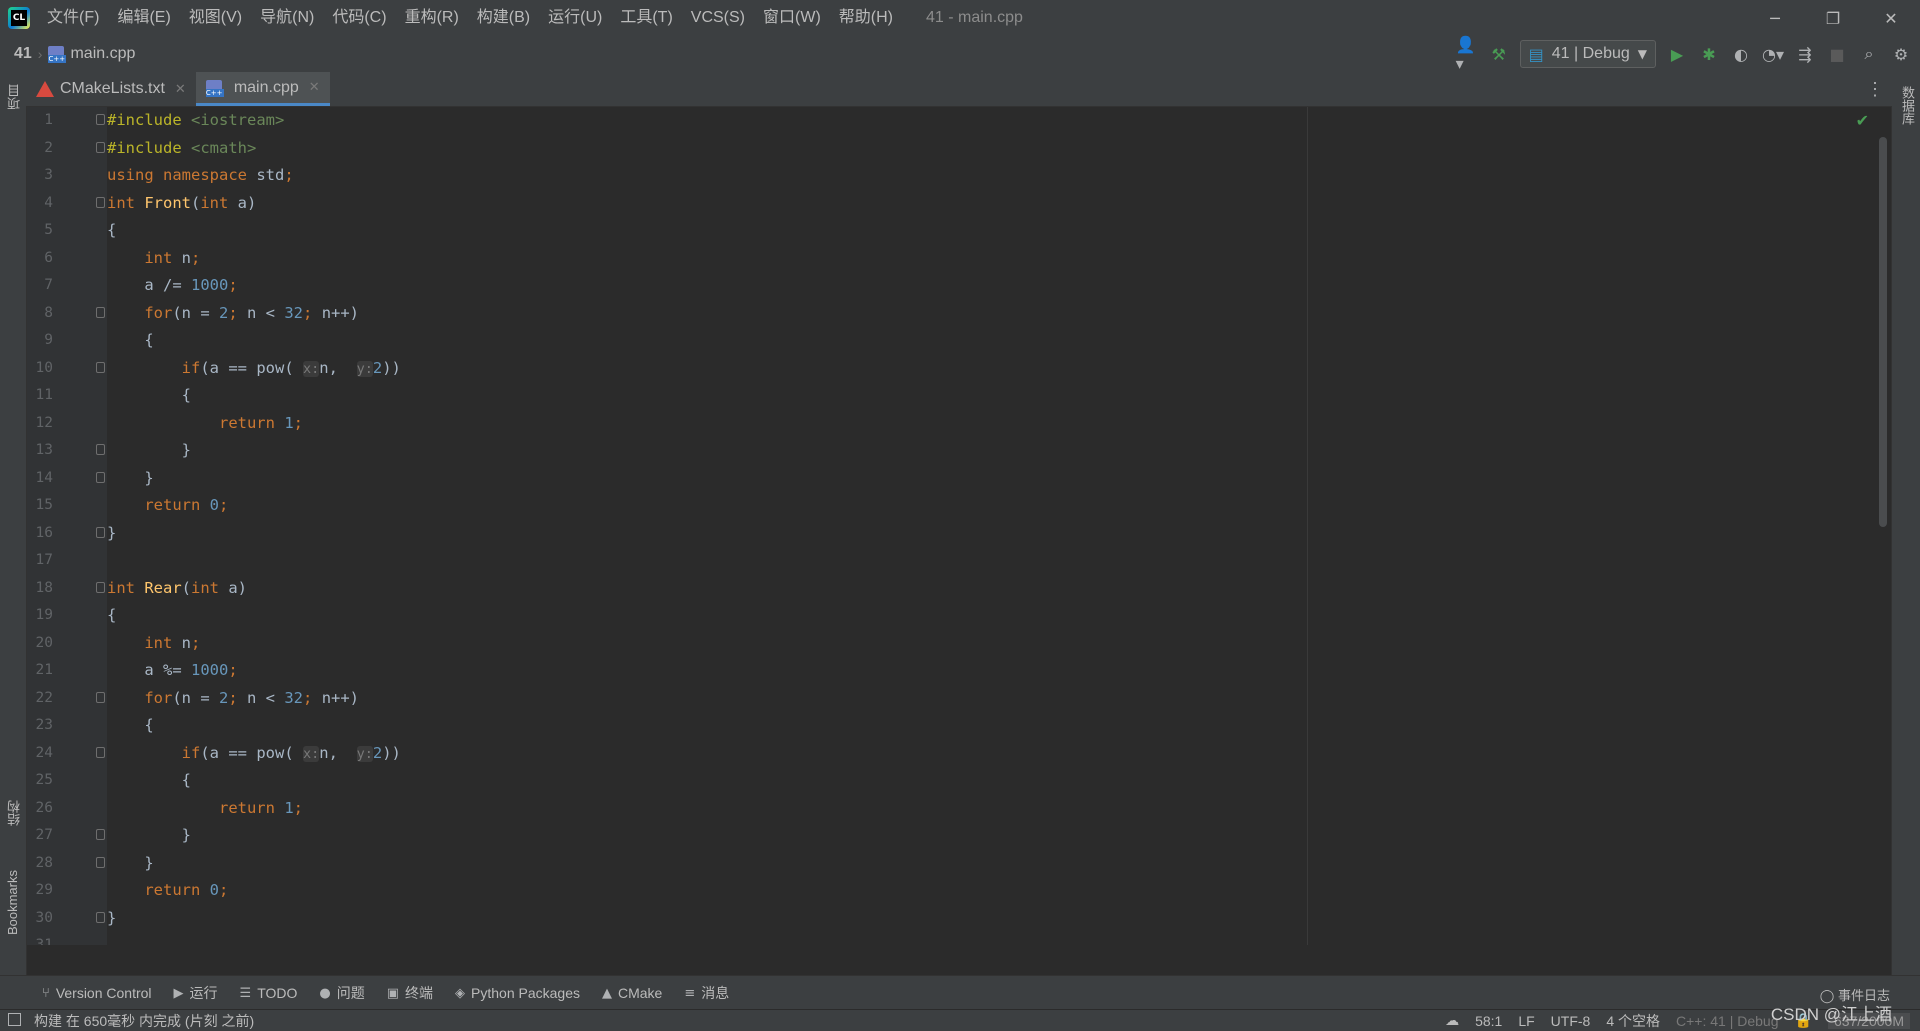 The height and width of the screenshot is (1031, 1920). What do you see at coordinates (262, 89) in the screenshot?
I see `tab-main-cpp: main.cpp ✕` at bounding box center [262, 89].